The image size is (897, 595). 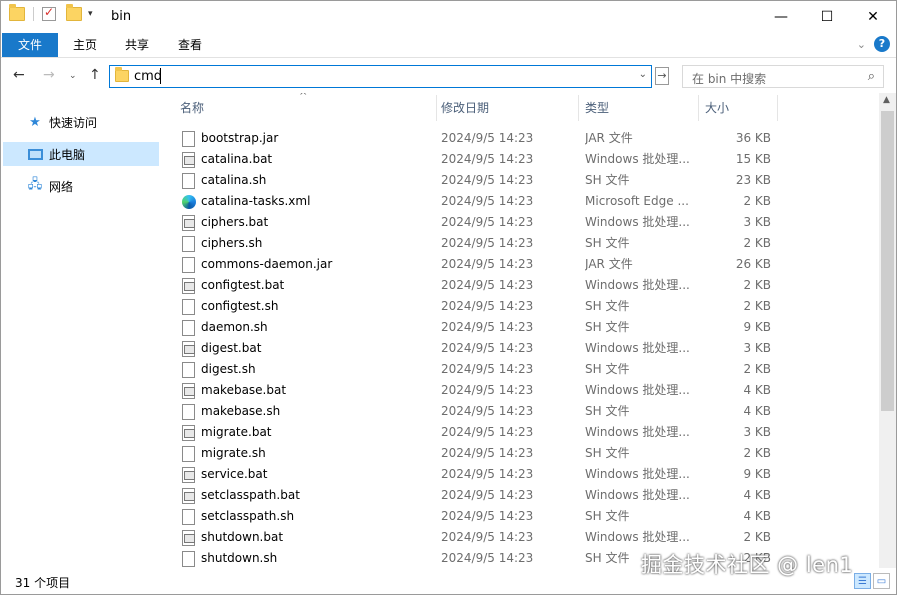 I want to click on file-name: makebase.bat, so click(x=244, y=390).